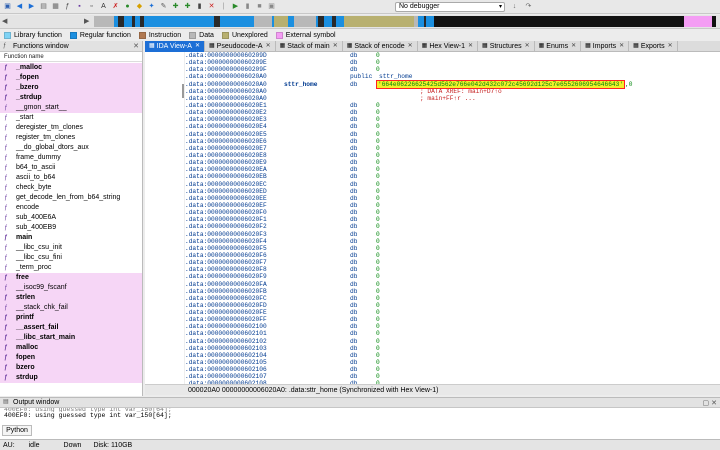 The width and height of the screenshot is (720, 450). I want to click on disasm-line: •.data:00000000006020EC db 0, so click(452, 184).